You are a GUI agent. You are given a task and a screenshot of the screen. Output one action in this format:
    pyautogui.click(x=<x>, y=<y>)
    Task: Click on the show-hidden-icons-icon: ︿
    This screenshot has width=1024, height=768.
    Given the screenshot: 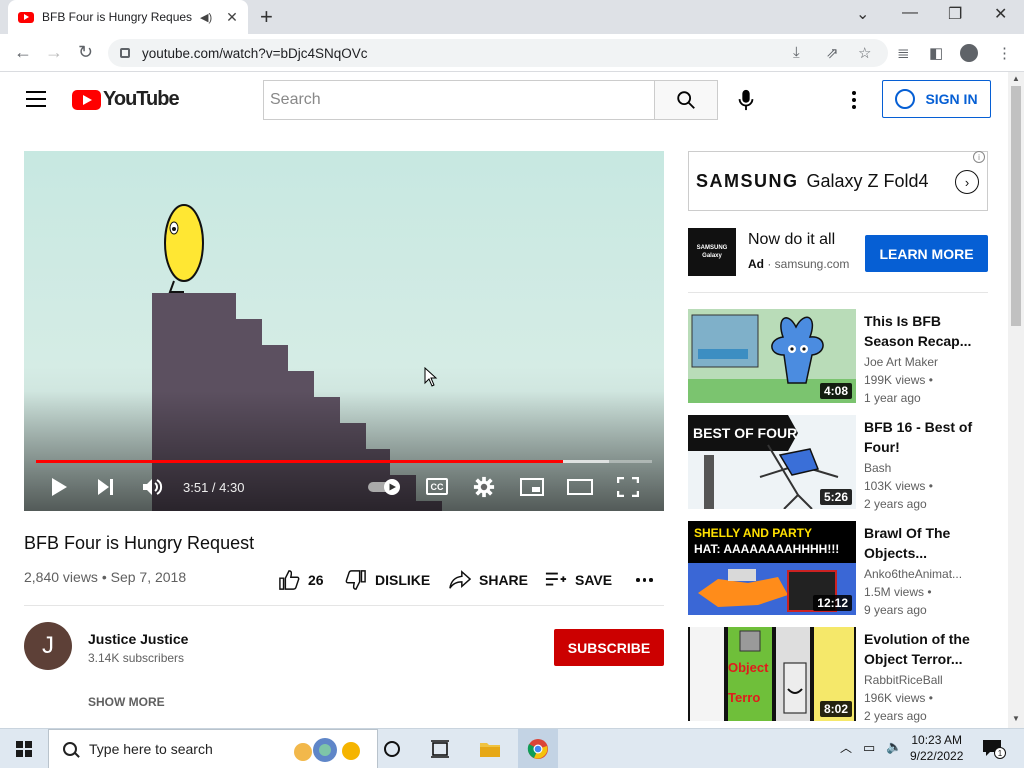 What is the action you would take?
    pyautogui.click(x=846, y=747)
    